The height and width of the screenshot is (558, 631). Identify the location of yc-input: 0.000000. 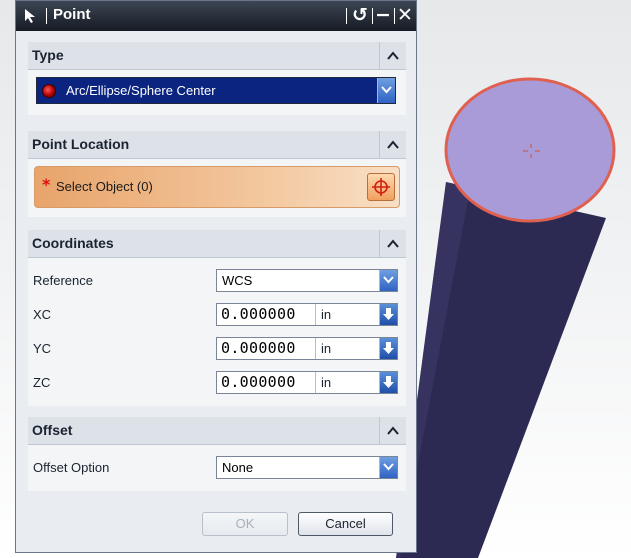
(266, 348).